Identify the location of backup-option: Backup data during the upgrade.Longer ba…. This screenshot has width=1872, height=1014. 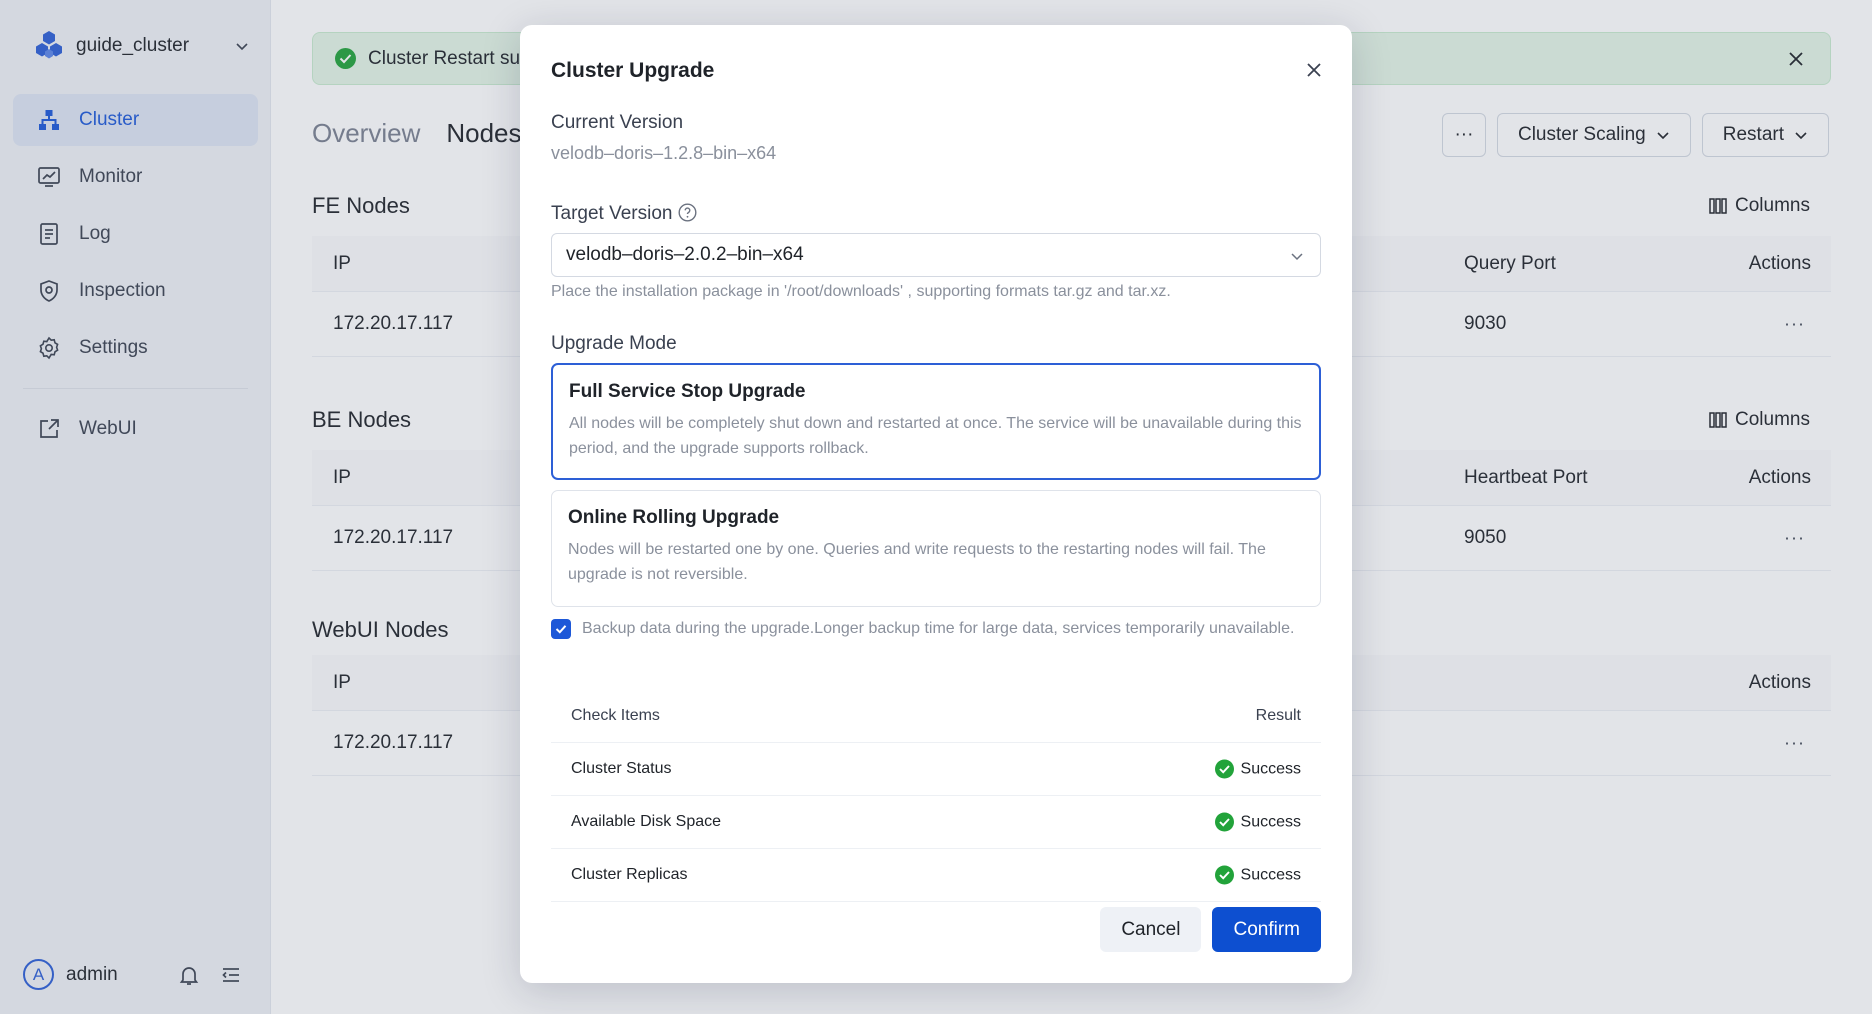
(936, 629).